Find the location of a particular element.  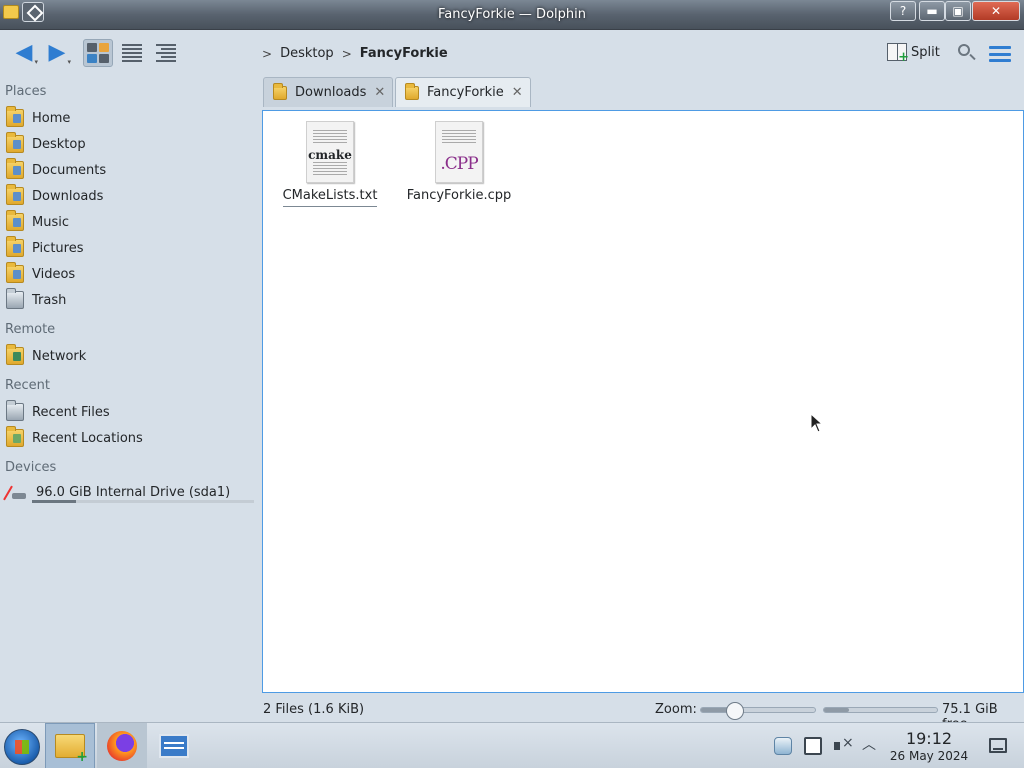

status-bar: 2 Files (1.6 KiB) Zoom: 75.1 GiB free is located at coordinates (512, 714).